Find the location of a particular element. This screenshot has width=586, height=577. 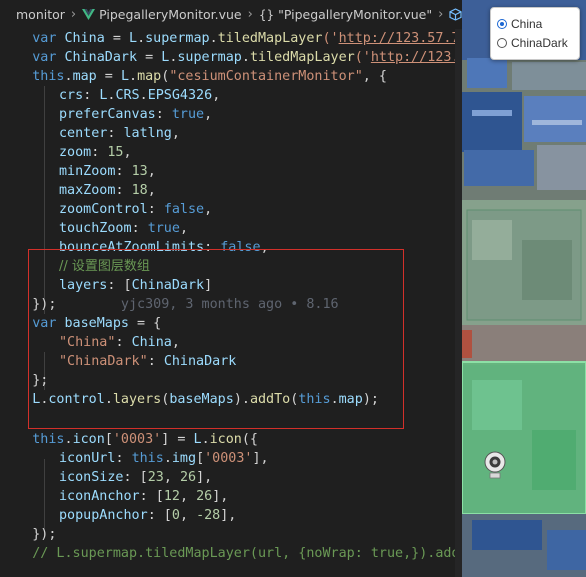

code-line-8: minZoom: 13, is located at coordinates (107, 171).